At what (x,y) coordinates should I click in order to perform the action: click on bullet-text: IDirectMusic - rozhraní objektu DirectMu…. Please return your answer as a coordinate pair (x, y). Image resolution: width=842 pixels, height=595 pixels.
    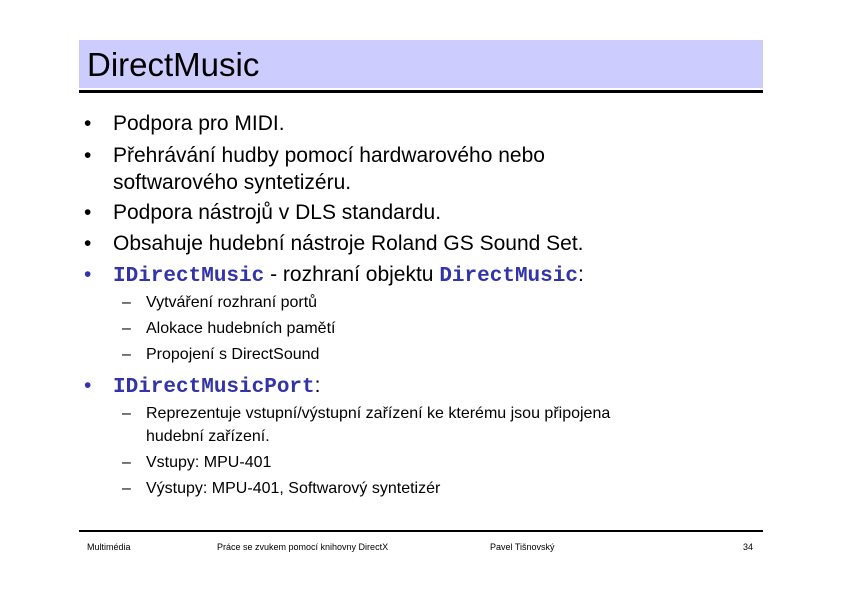
    Looking at the image, I should click on (348, 275).